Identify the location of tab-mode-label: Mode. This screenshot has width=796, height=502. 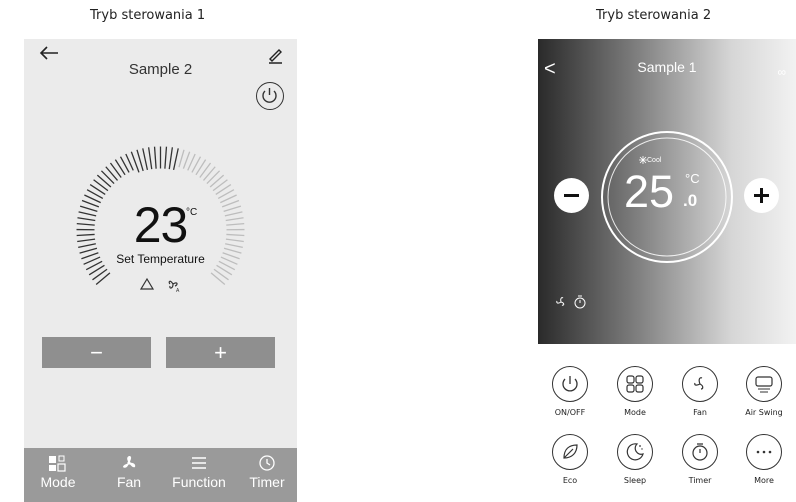
(58, 482).